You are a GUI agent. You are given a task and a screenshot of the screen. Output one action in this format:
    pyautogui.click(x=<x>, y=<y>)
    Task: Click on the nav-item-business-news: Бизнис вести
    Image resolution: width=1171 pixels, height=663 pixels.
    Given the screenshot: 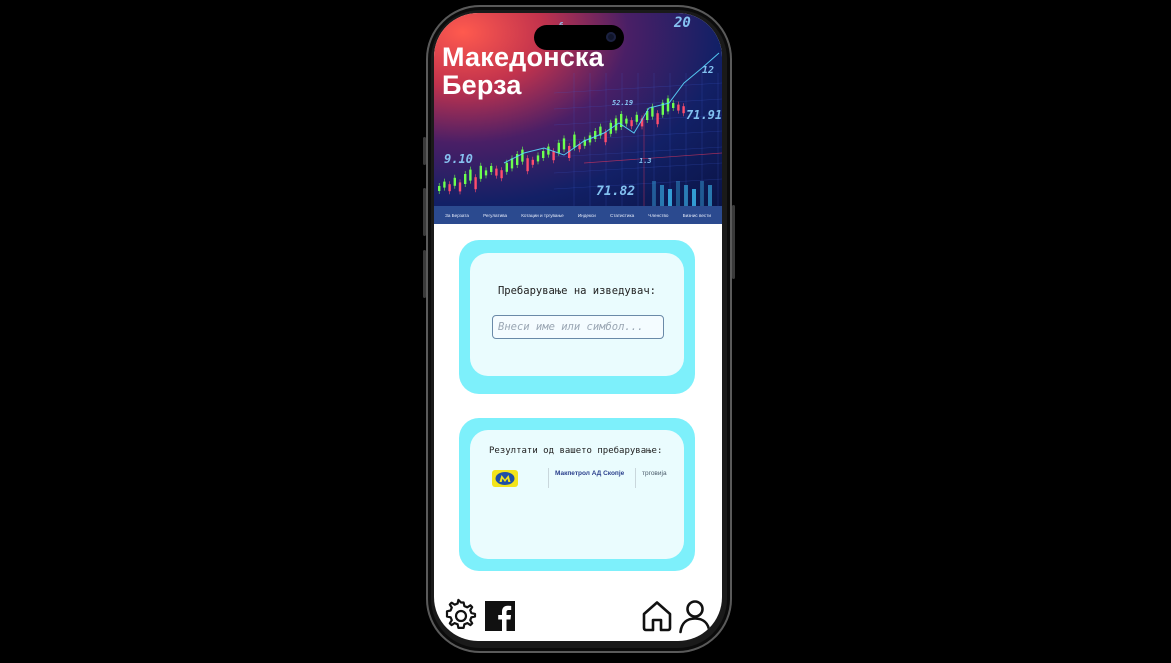 What is the action you would take?
    pyautogui.click(x=697, y=215)
    